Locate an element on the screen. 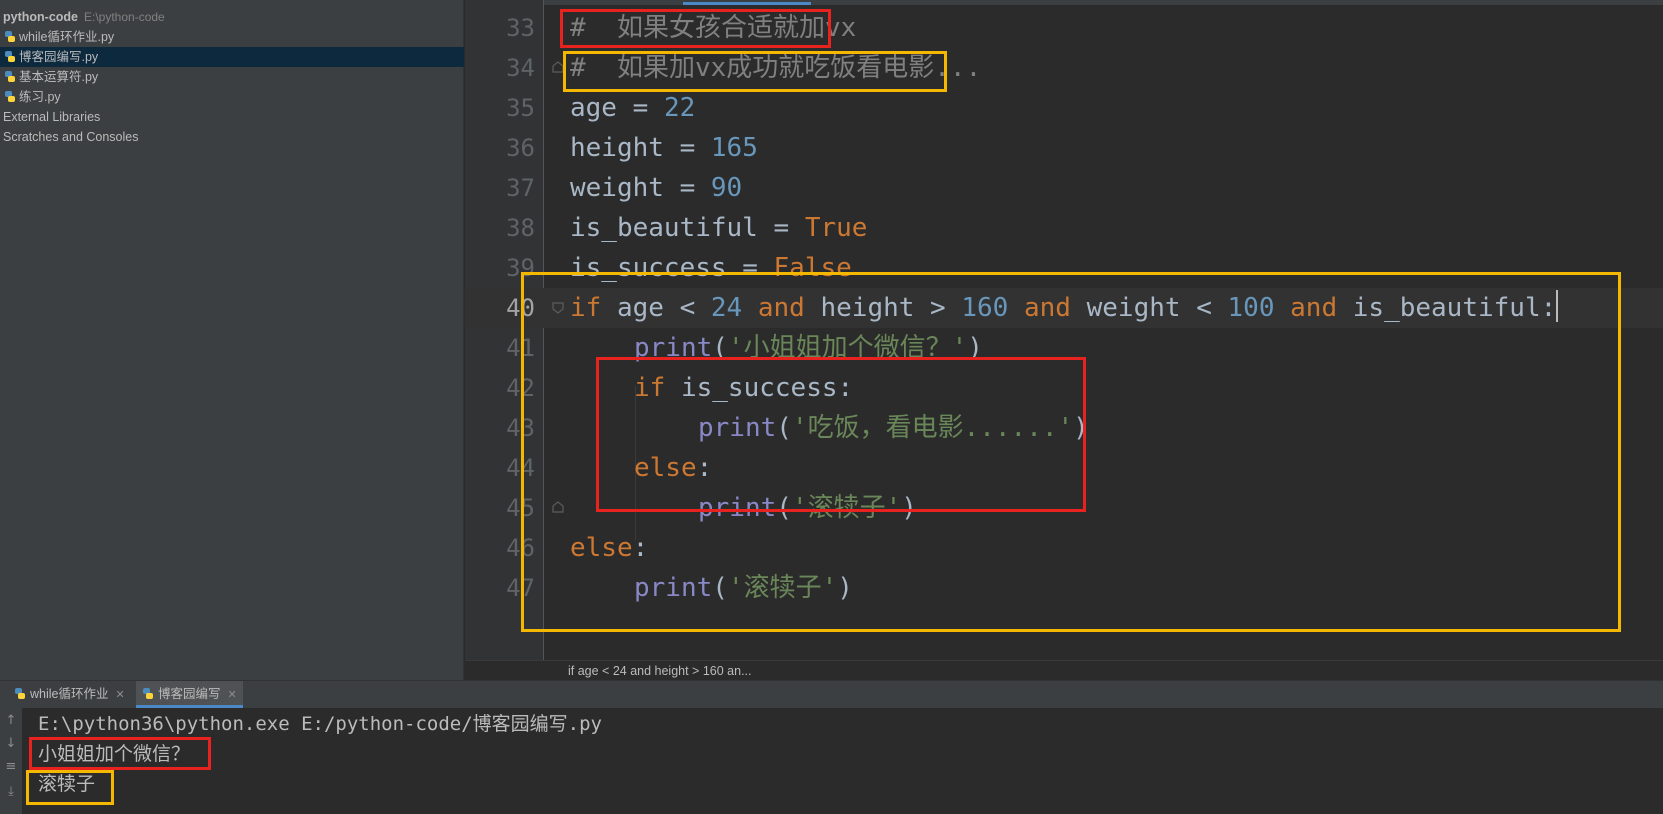 Image resolution: width=1663 pixels, height=814 pixels. line-number: 47 is located at coordinates (520, 588).